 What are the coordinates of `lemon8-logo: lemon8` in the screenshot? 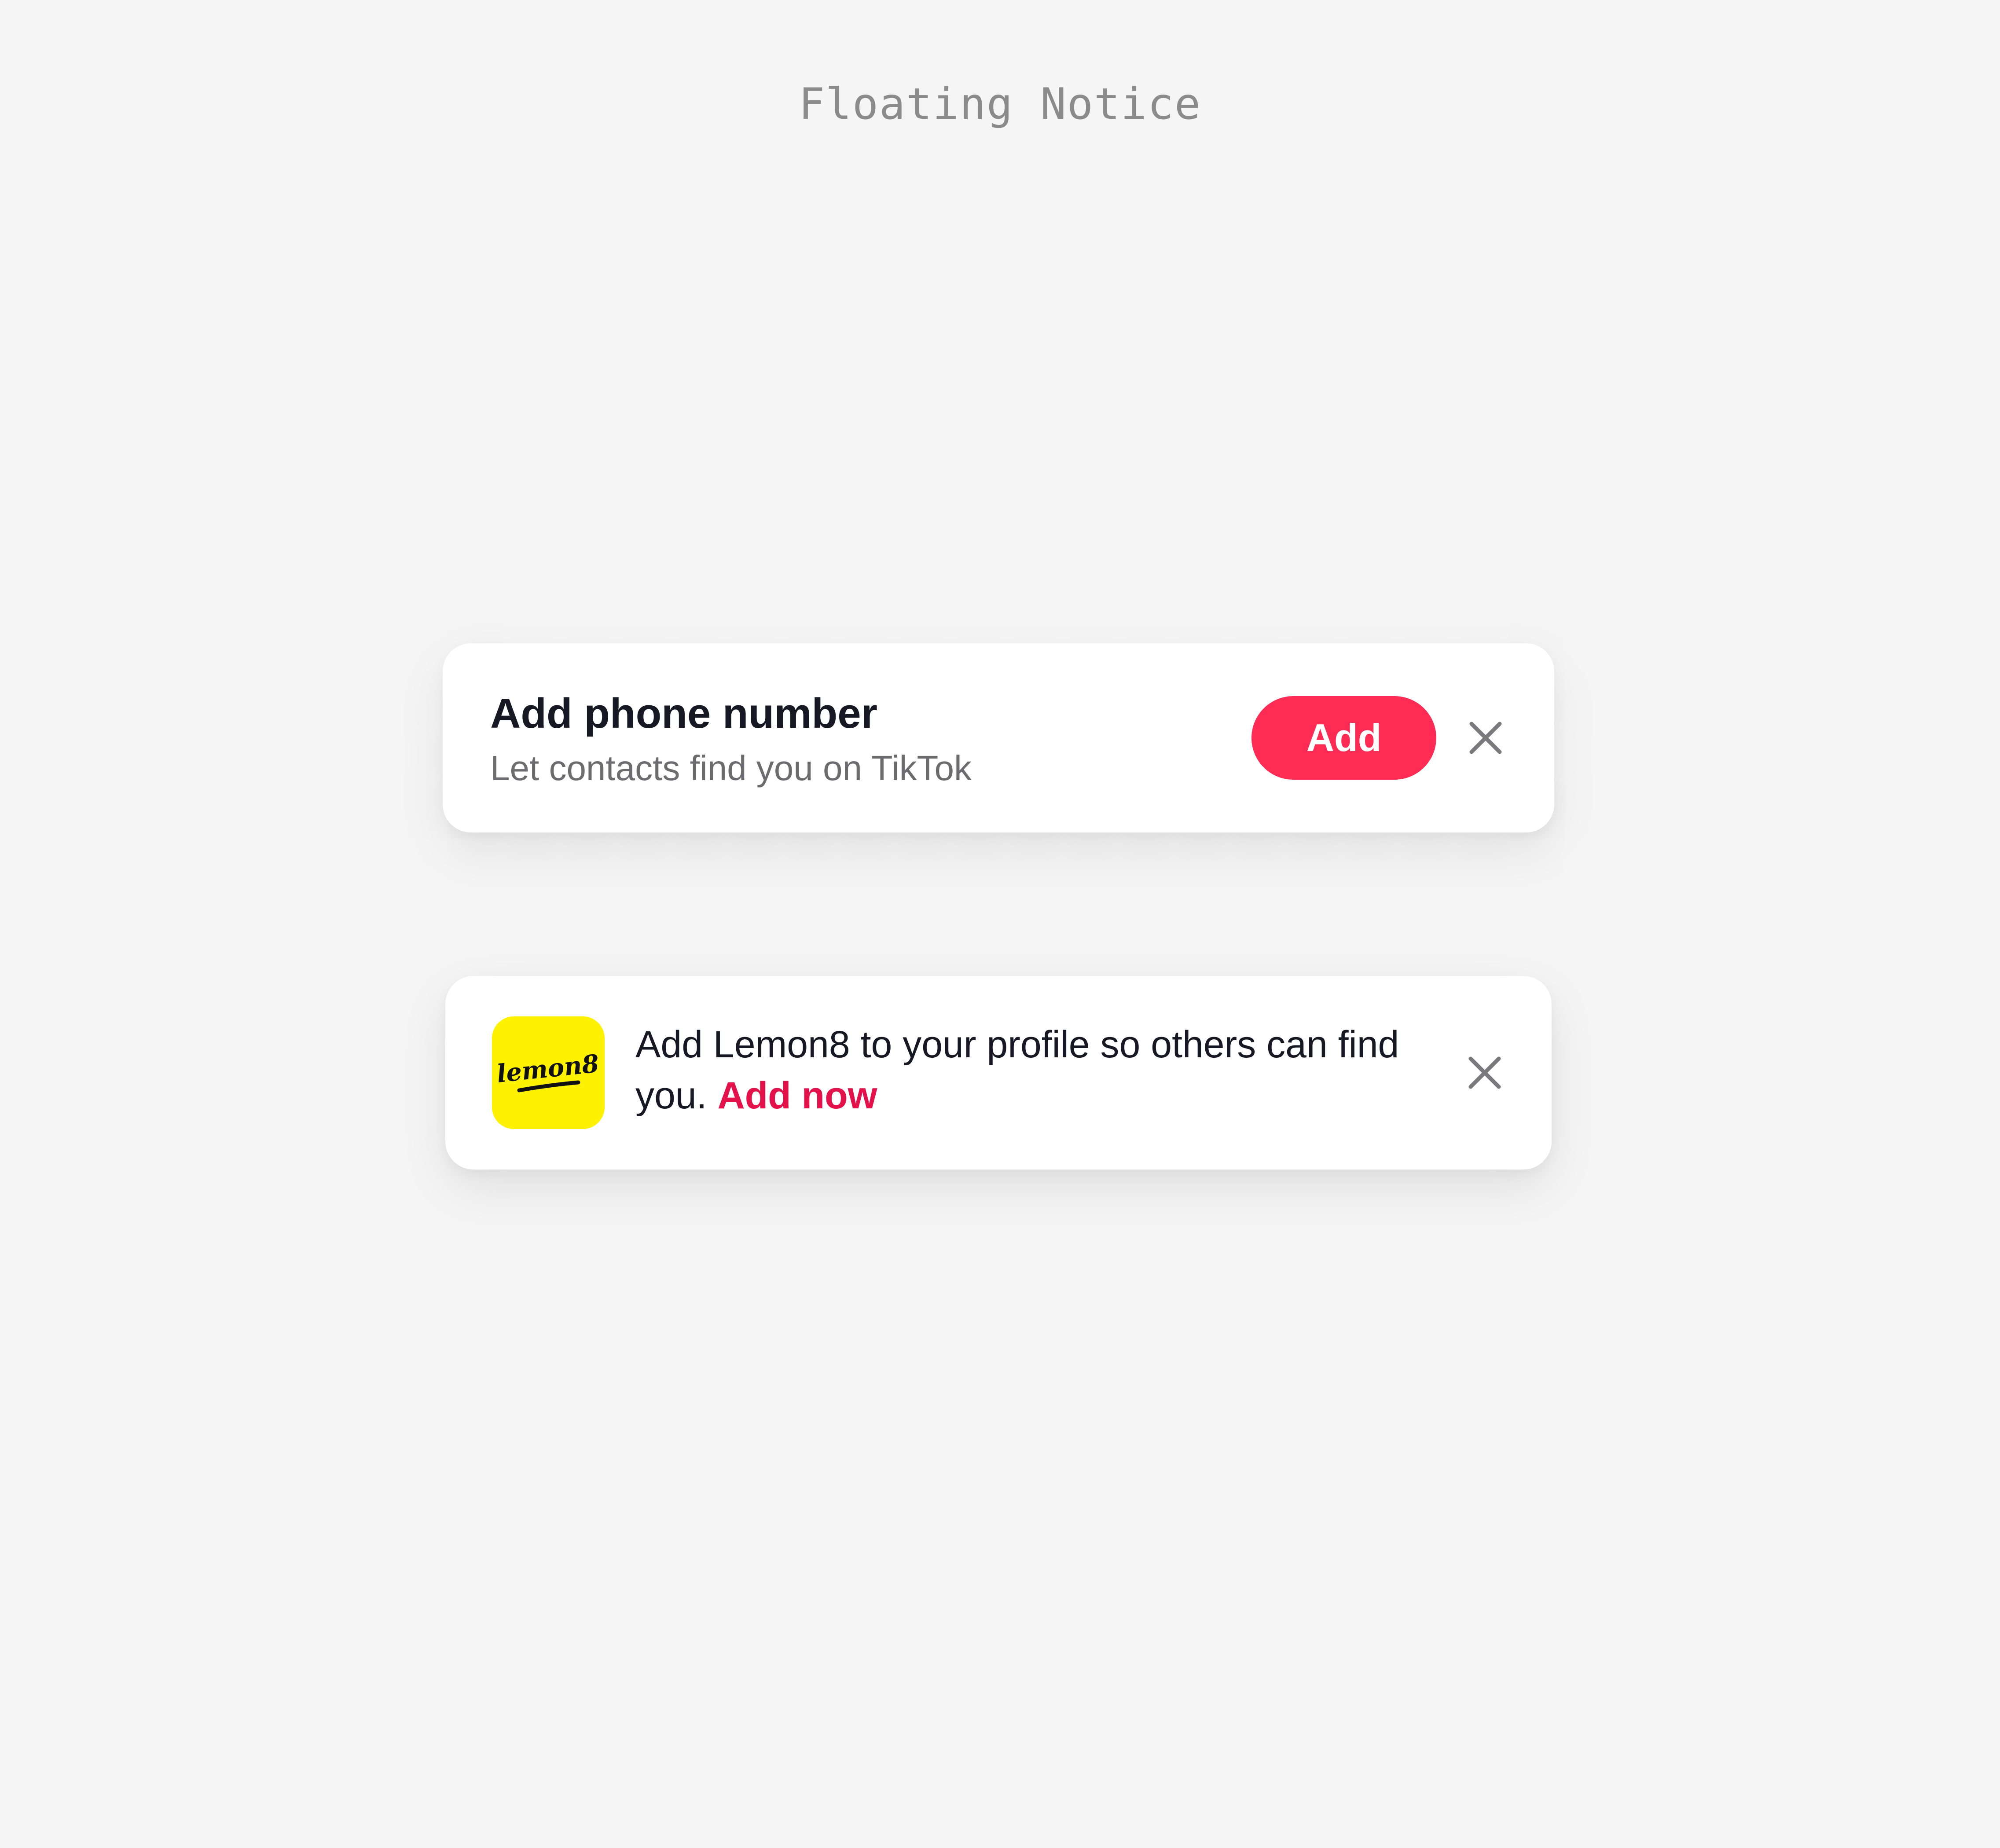 It's located at (548, 1072).